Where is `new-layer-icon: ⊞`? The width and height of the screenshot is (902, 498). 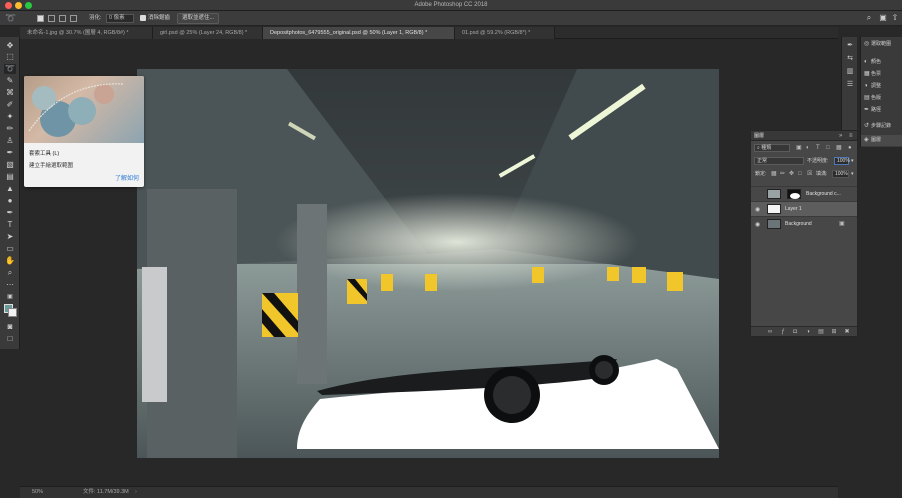
new-layer-icon: ⊞ is located at coordinates (834, 332).